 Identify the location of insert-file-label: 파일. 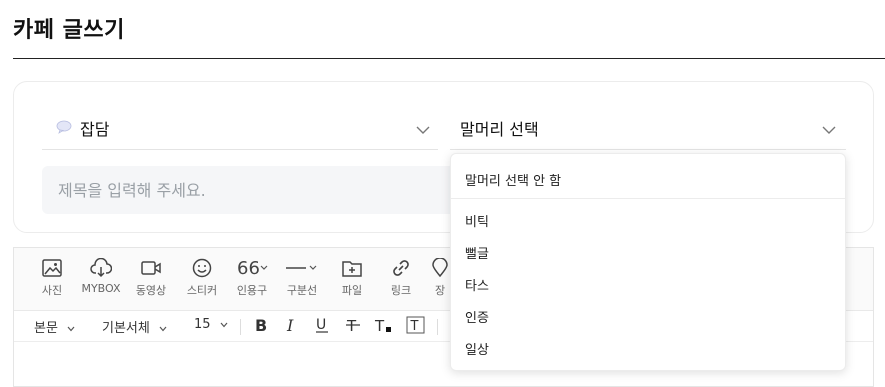
(352, 290).